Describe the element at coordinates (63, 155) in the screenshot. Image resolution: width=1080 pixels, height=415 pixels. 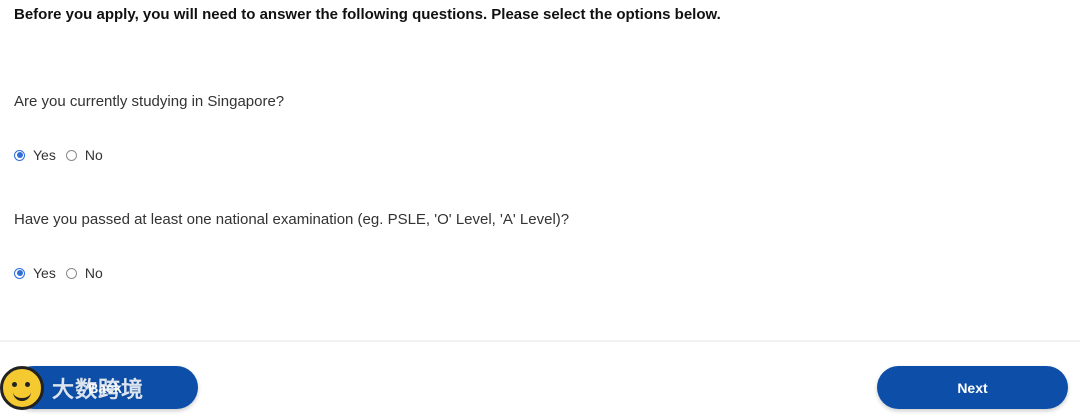
I see `radio-group-studying-in-singapore: Yes No` at that location.